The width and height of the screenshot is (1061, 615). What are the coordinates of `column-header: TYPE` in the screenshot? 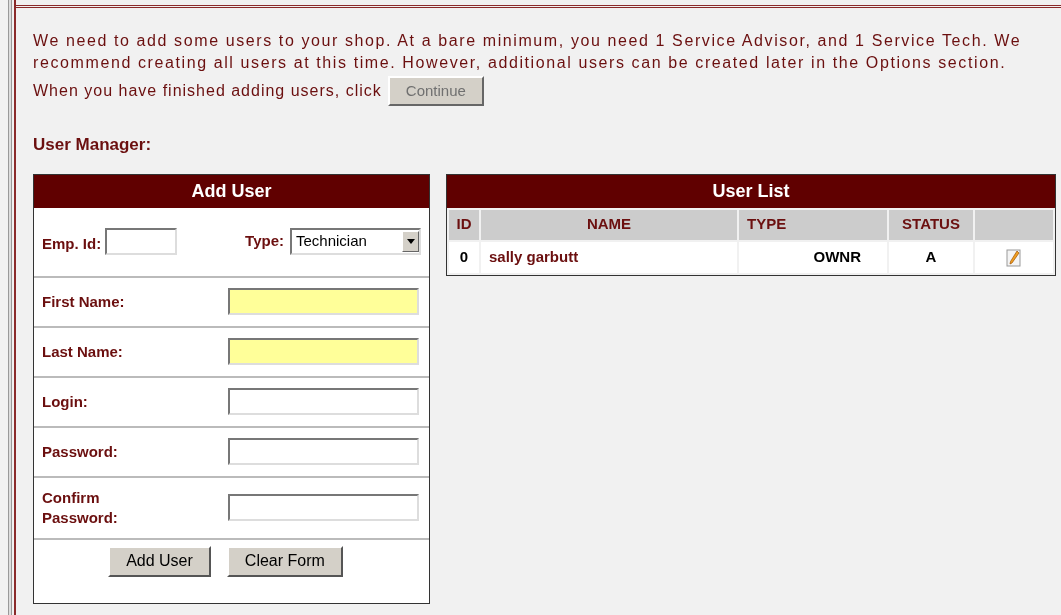 It's located at (813, 224).